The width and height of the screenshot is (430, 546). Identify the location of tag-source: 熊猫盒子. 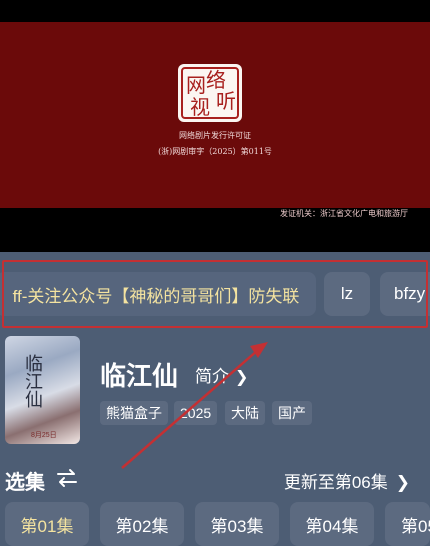
(134, 413).